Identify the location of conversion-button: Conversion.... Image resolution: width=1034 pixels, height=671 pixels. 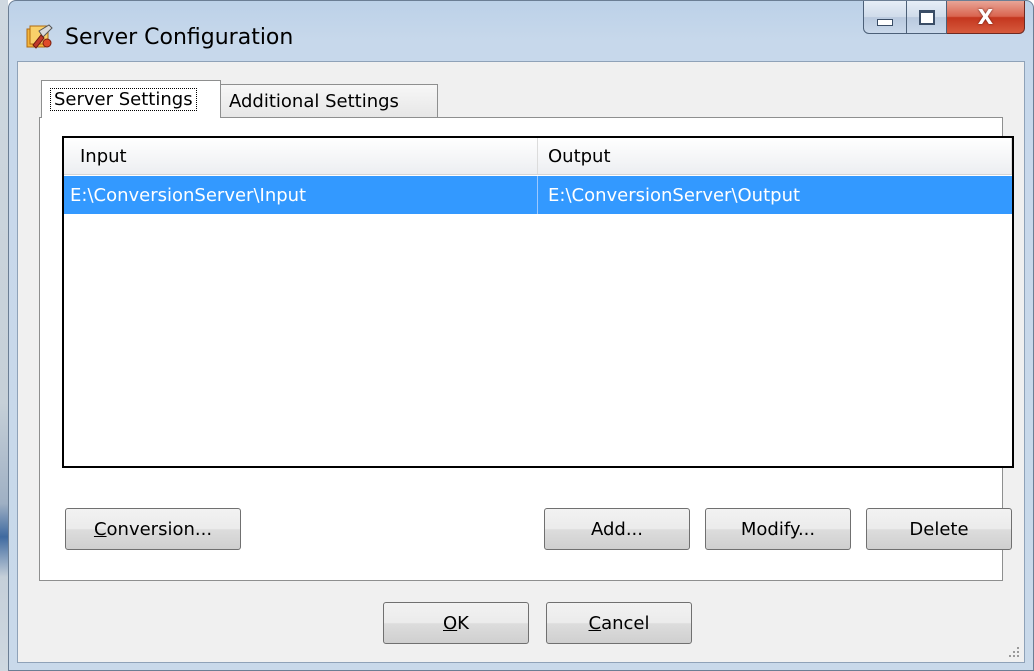
(153, 529).